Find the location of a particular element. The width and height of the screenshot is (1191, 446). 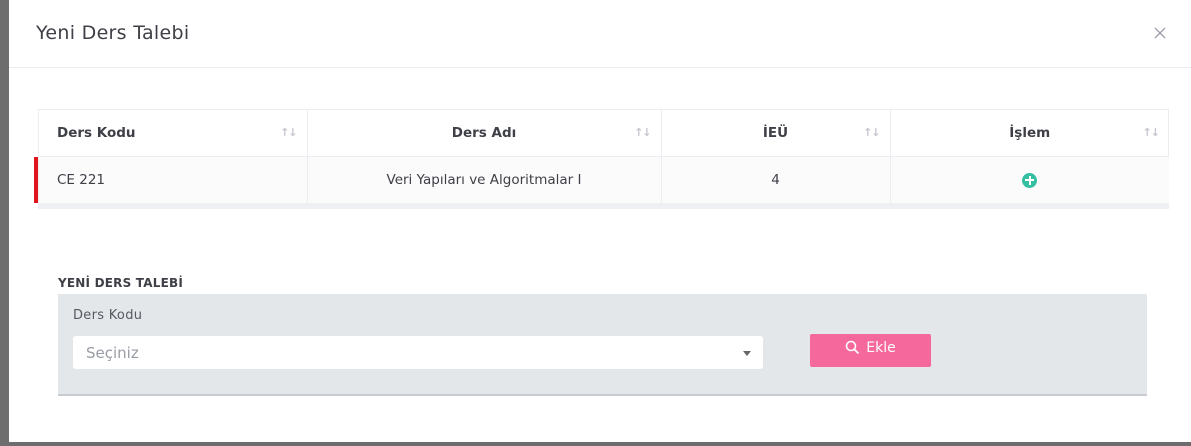

table-row: CE 221 Veri Yapıları ve Algoritmalar I 4 is located at coordinates (604, 179).